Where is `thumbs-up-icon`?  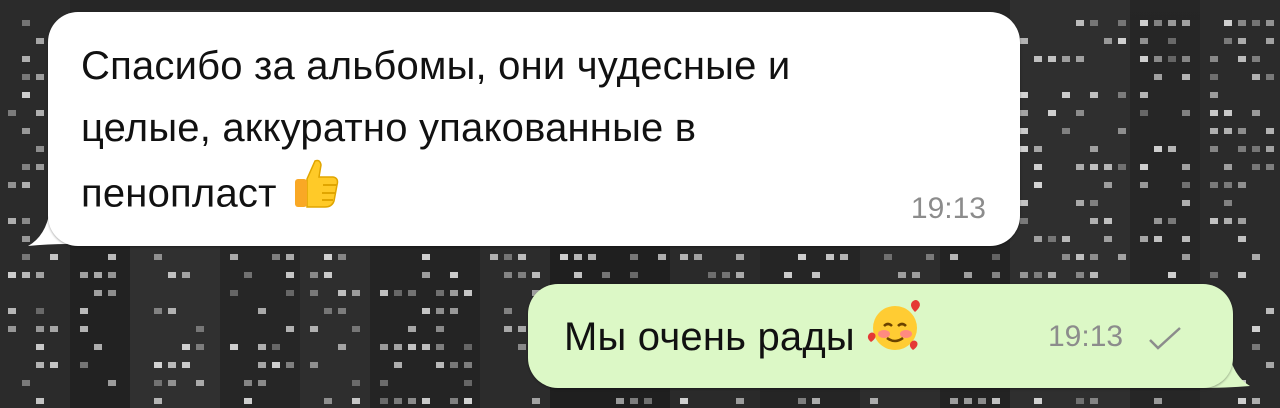 thumbs-up-icon is located at coordinates (315, 192).